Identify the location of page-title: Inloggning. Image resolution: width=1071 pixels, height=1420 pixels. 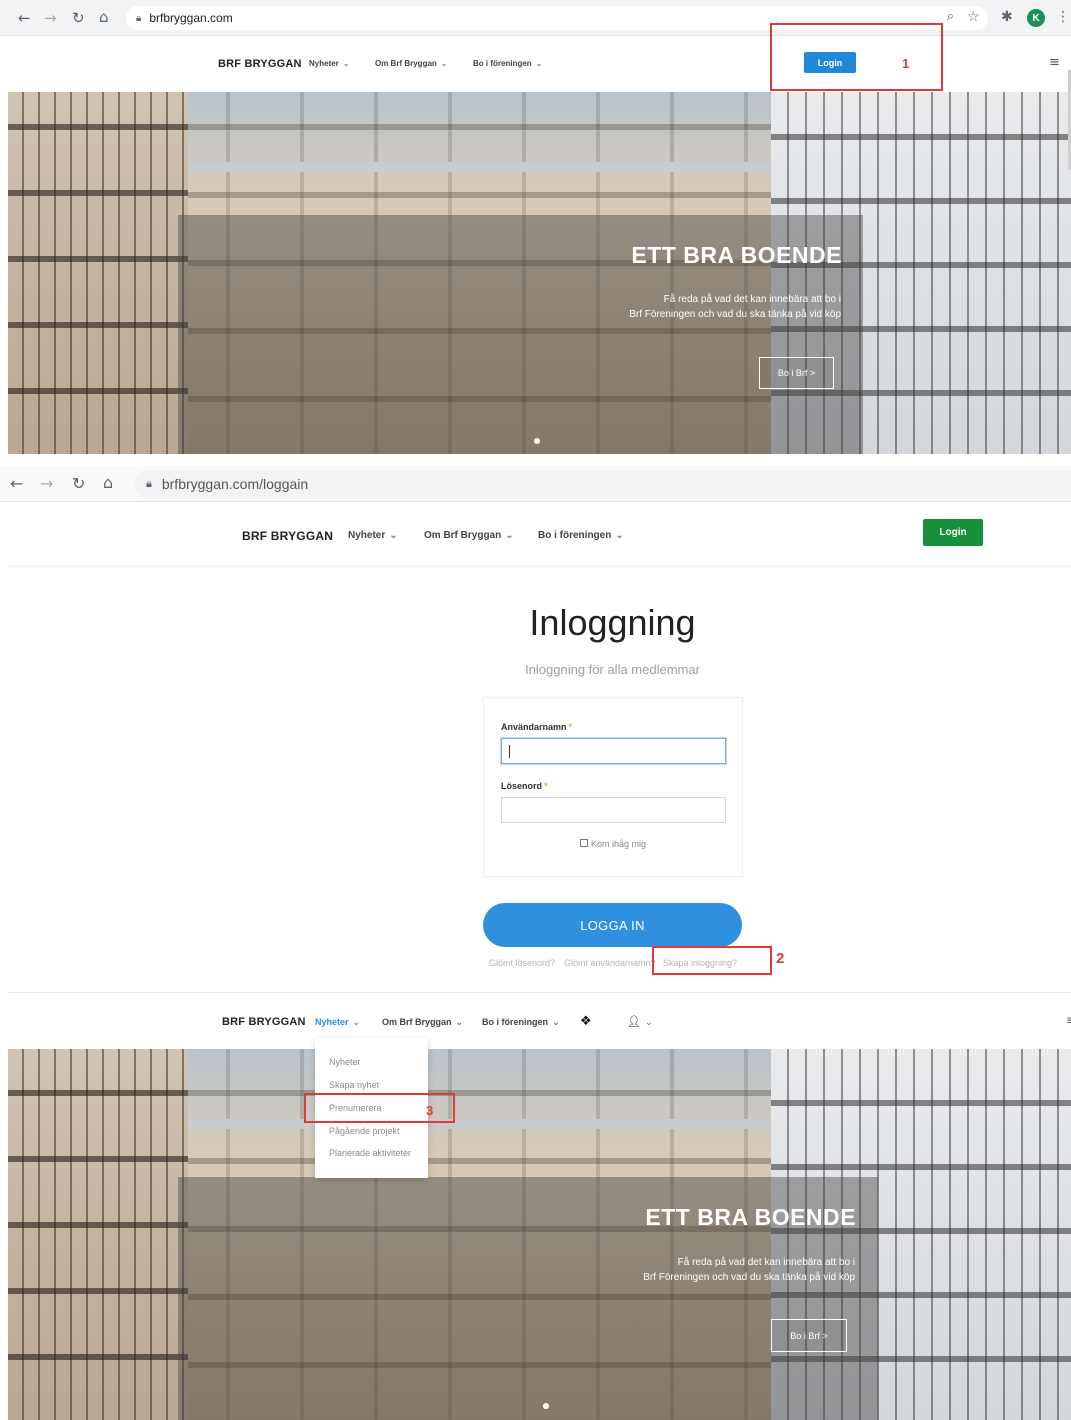
(612, 622).